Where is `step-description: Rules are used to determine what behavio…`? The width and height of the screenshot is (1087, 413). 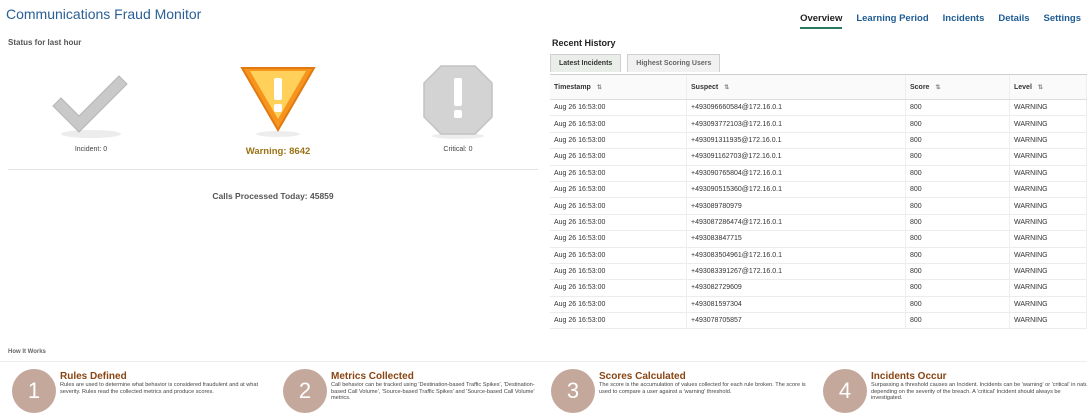
step-description: Rules are used to determine what behavio… is located at coordinates (159, 388).